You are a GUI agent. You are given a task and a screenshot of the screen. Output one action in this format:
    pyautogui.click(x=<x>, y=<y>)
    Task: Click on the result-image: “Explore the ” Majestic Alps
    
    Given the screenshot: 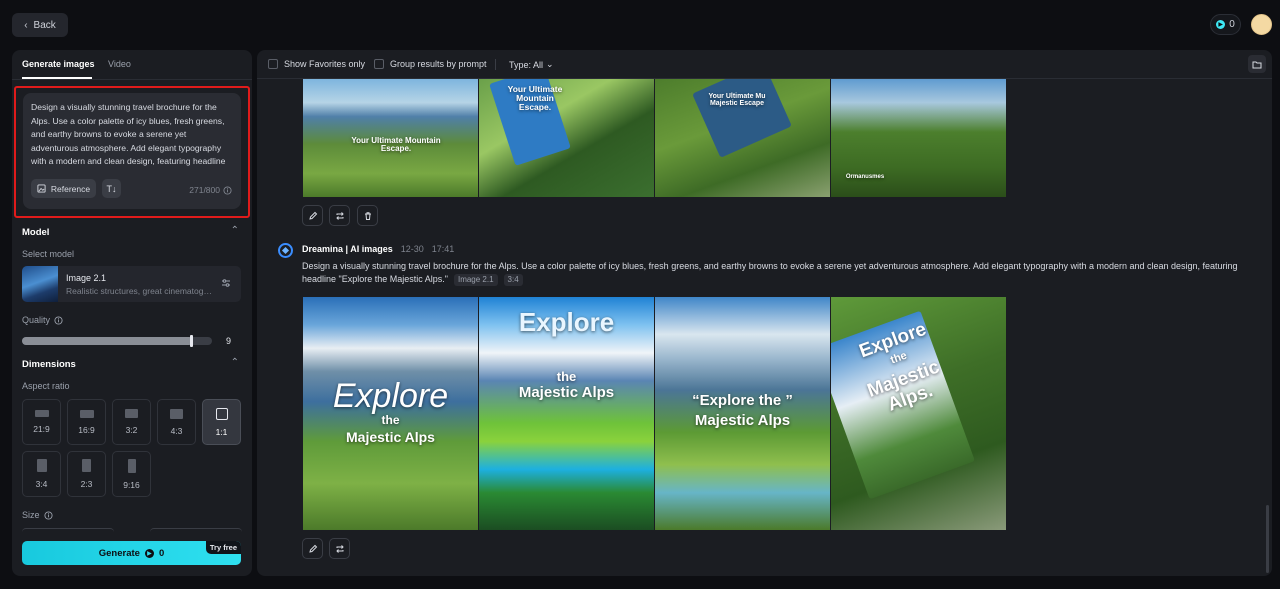 What is the action you would take?
    pyautogui.click(x=742, y=413)
    